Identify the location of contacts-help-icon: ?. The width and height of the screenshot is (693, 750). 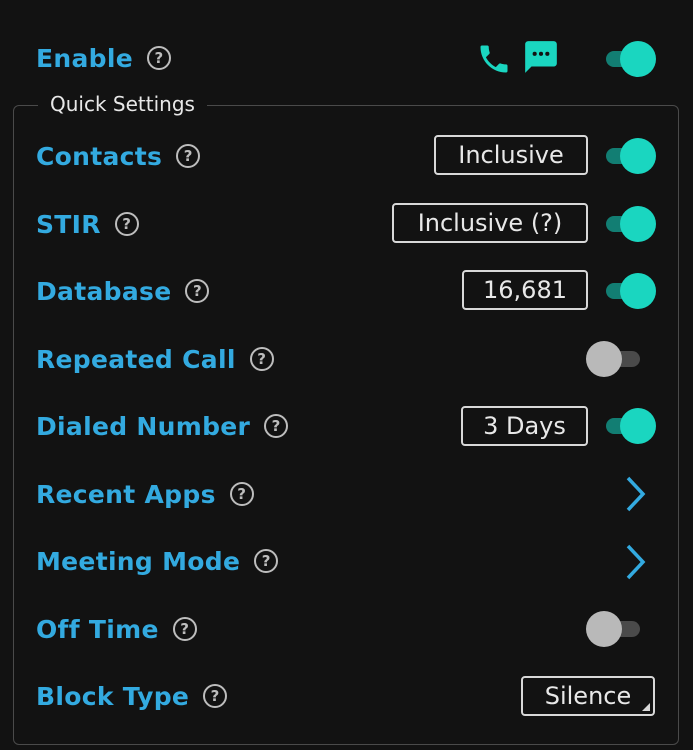
(188, 156).